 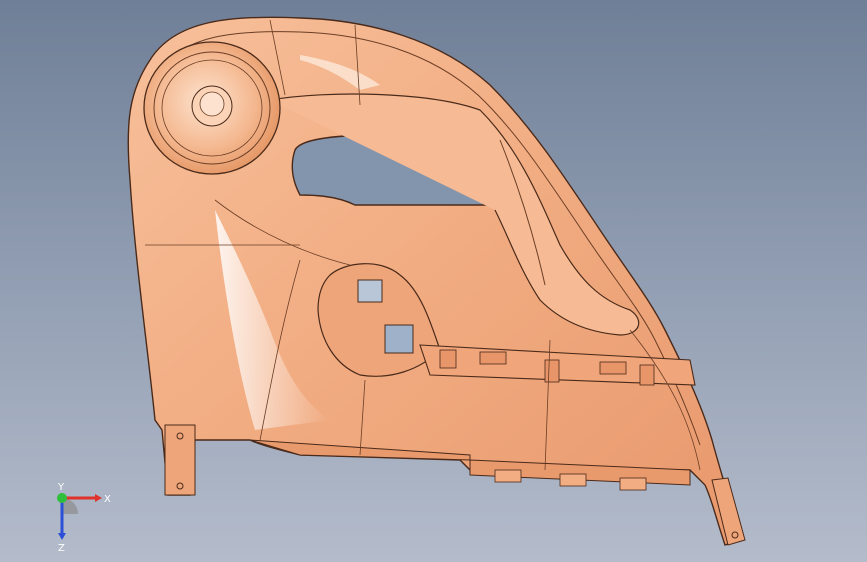 I want to click on speaker-grille, so click(x=212, y=108).